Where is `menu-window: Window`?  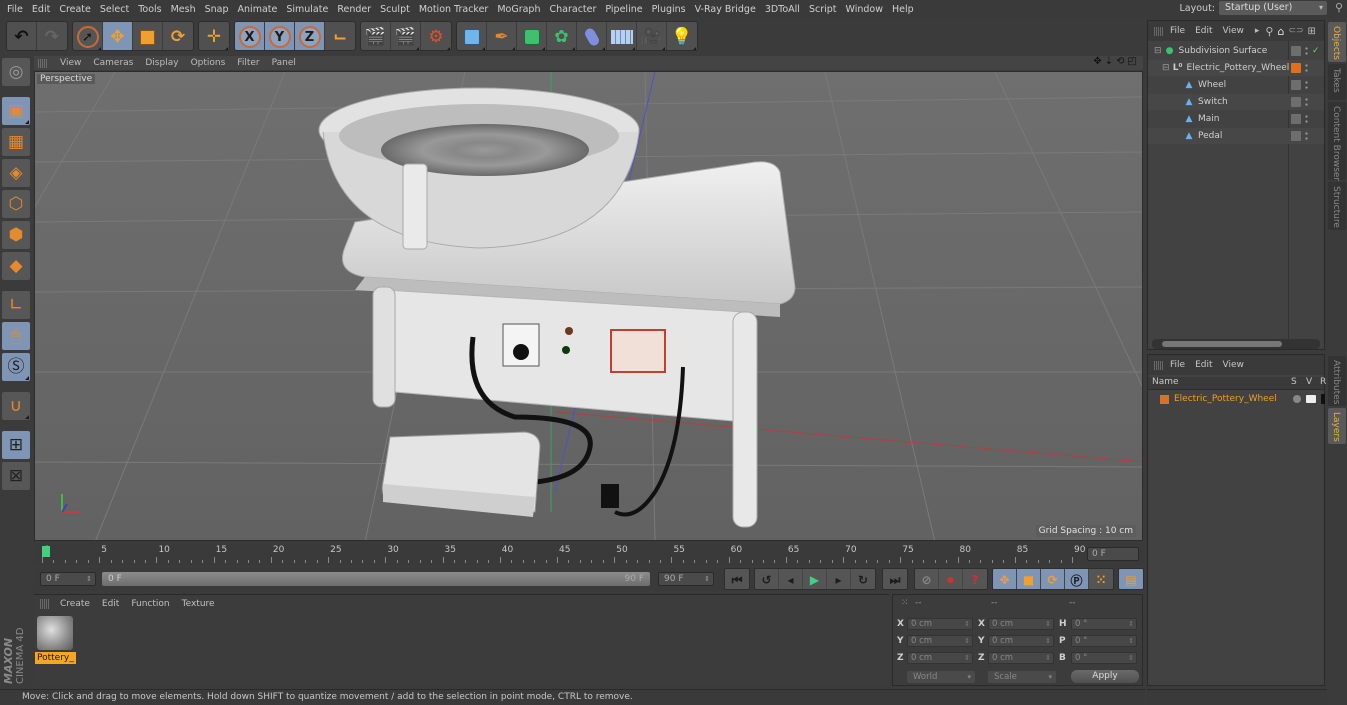
menu-window: Window is located at coordinates (866, 9).